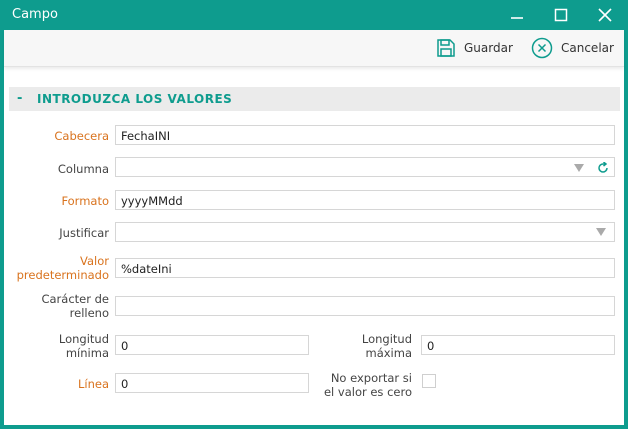  What do you see at coordinates (429, 381) in the screenshot?
I see `no-exportar-checkbox` at bounding box center [429, 381].